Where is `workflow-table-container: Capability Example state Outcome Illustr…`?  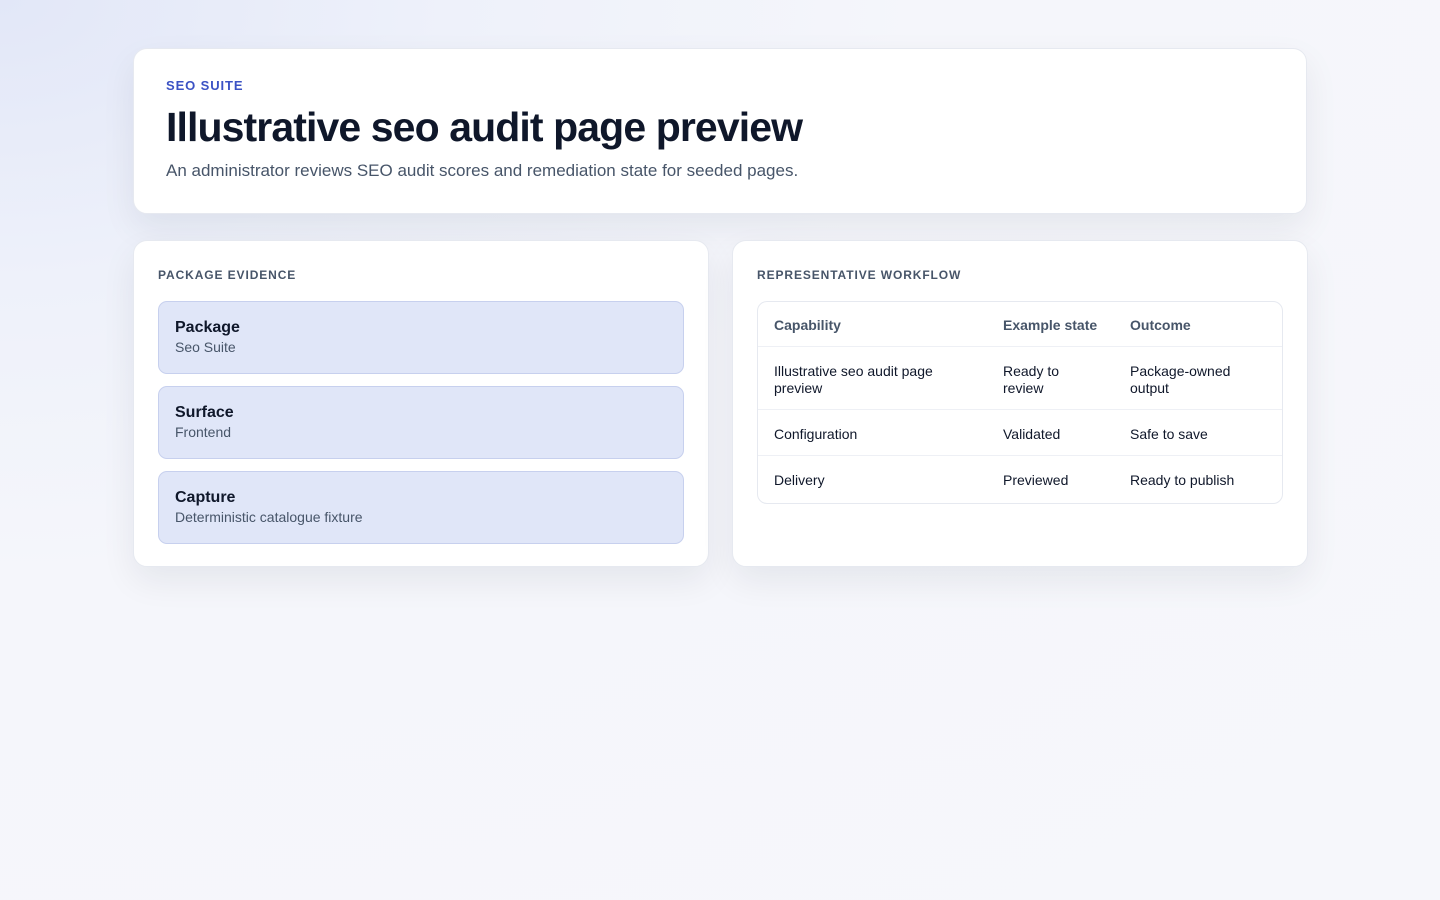
workflow-table-container: Capability Example state Outcome Illustr… is located at coordinates (1020, 402).